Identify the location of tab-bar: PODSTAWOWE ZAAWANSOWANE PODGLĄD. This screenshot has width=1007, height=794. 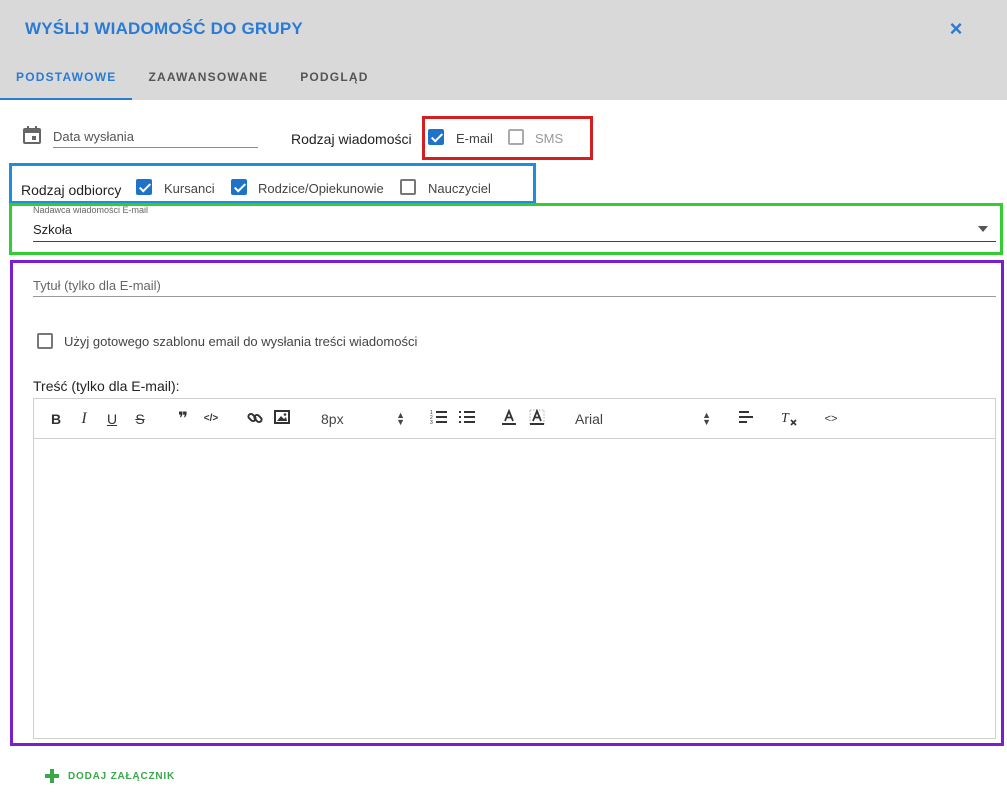
(192, 79).